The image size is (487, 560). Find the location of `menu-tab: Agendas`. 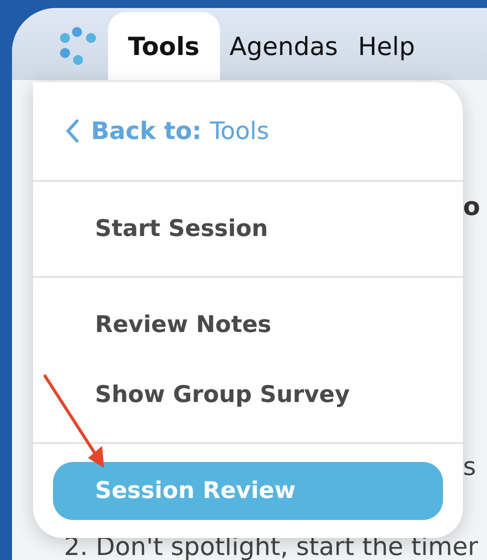

menu-tab: Agendas is located at coordinates (284, 46).